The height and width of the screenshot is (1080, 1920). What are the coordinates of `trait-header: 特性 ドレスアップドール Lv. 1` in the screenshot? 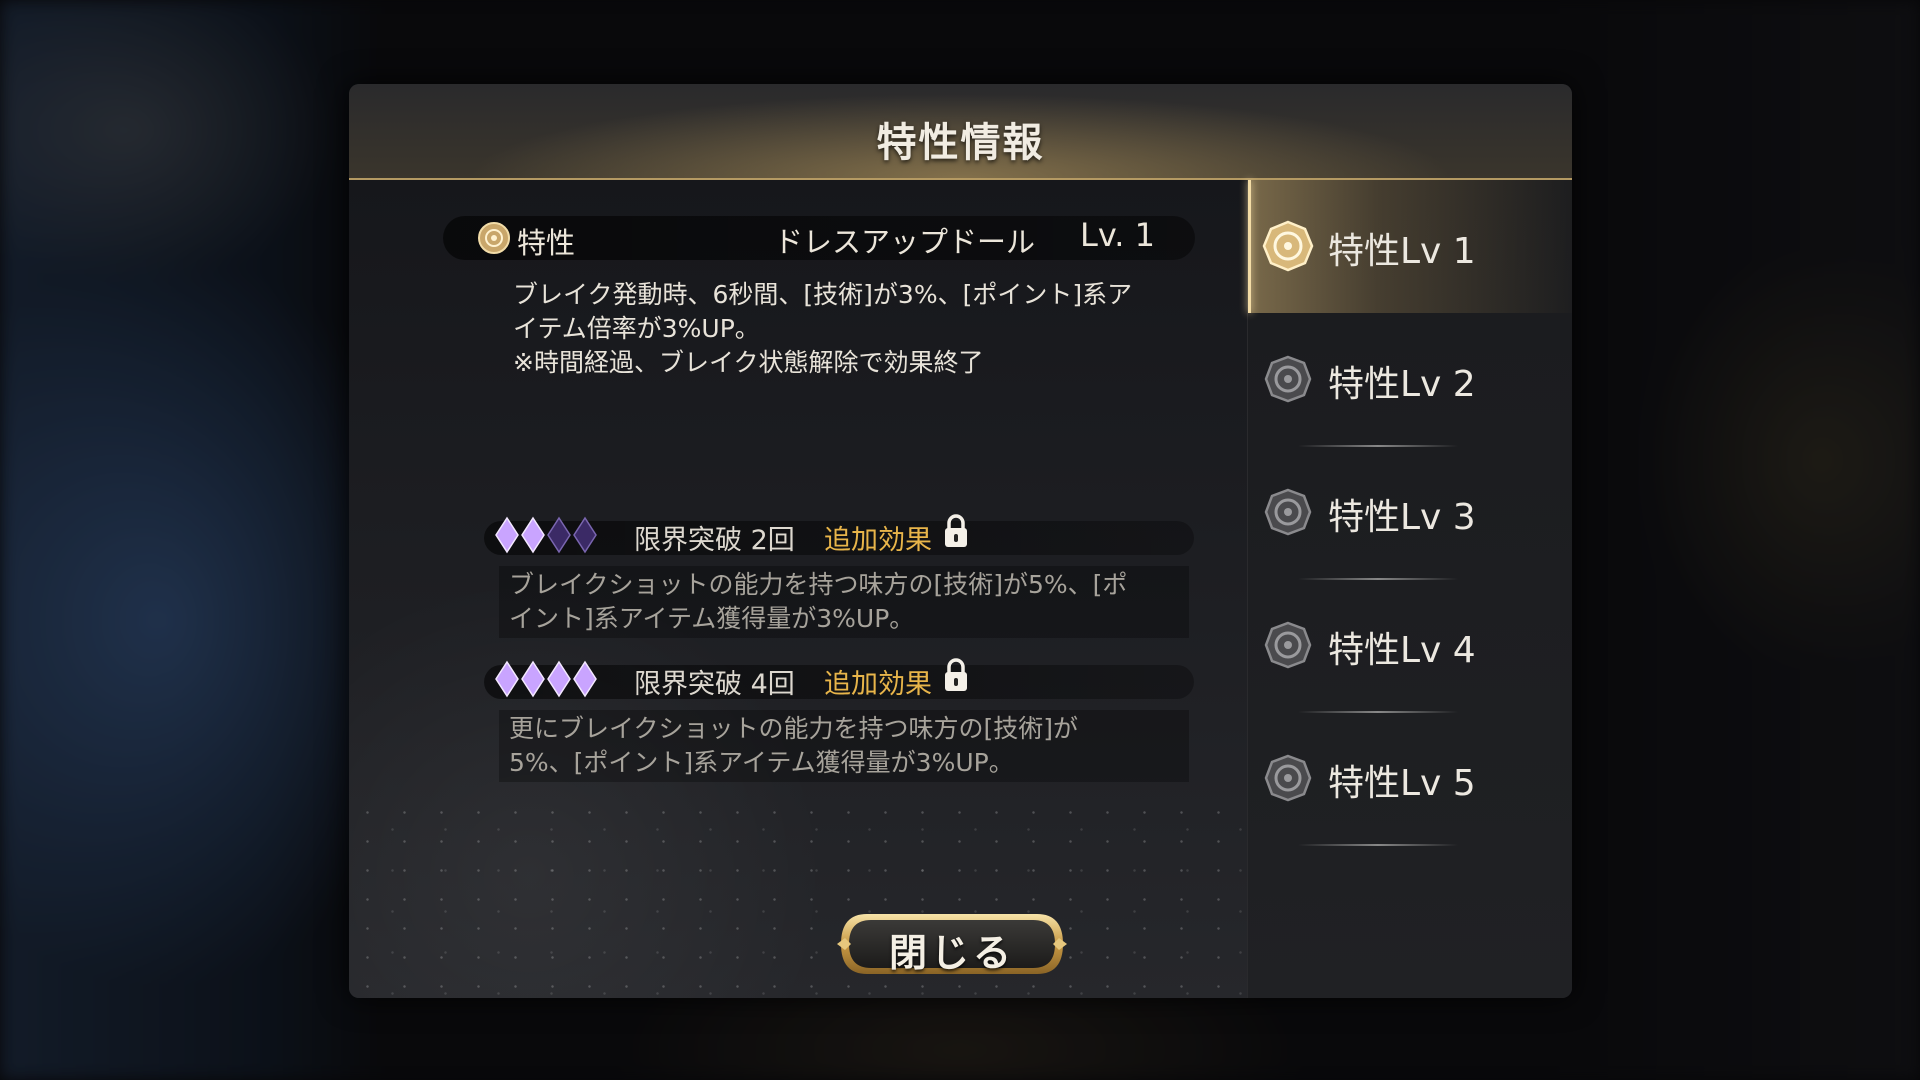 It's located at (819, 238).